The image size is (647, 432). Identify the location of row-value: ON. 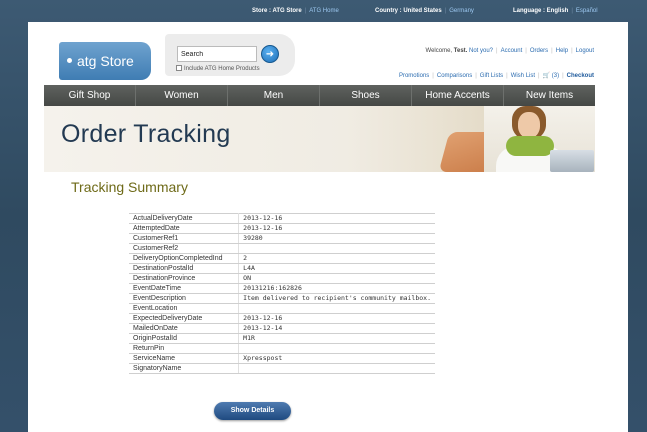
(336, 278).